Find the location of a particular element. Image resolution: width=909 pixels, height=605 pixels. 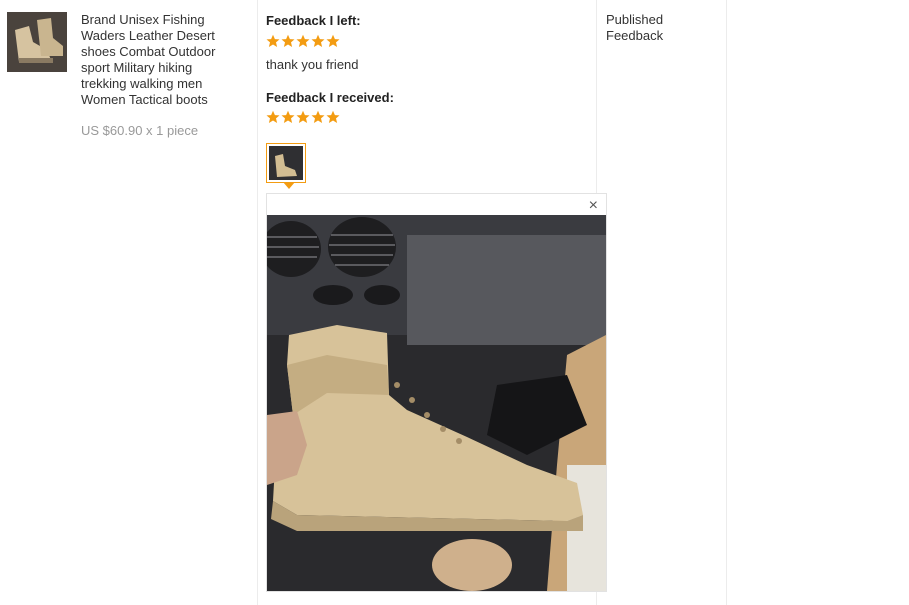

close-icon: × is located at coordinates (593, 206).